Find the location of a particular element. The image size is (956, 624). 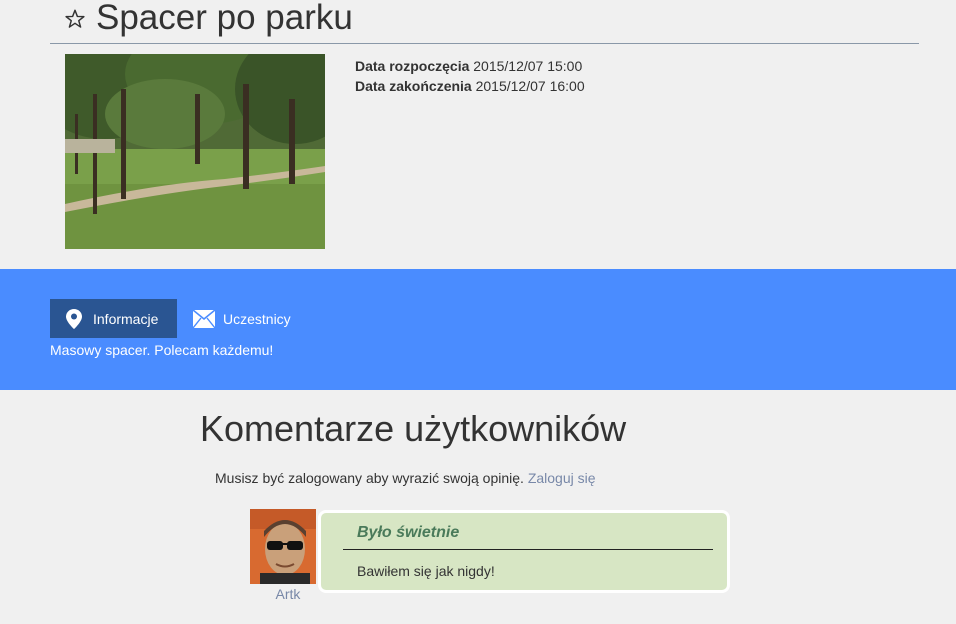

avatar is located at coordinates (283, 546).